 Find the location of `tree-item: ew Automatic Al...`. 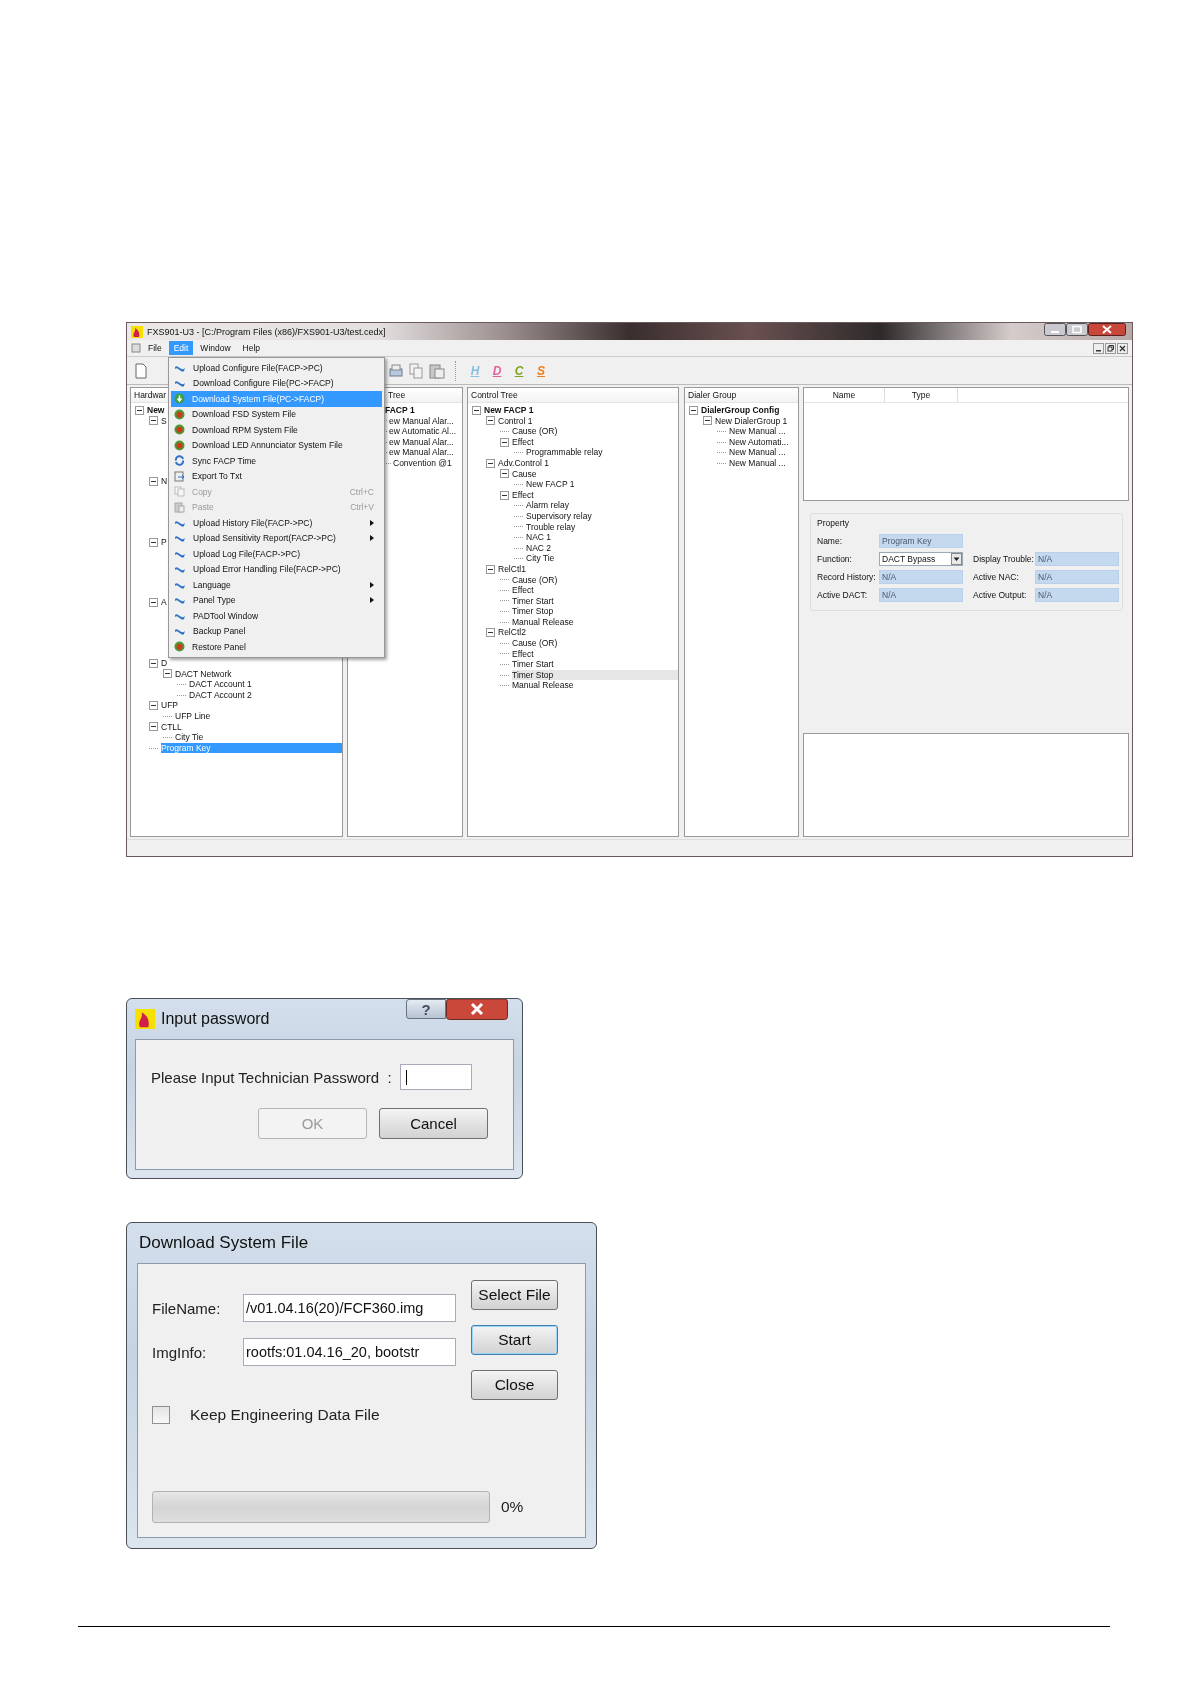

tree-item: ew Automatic Al... is located at coordinates (424, 431).